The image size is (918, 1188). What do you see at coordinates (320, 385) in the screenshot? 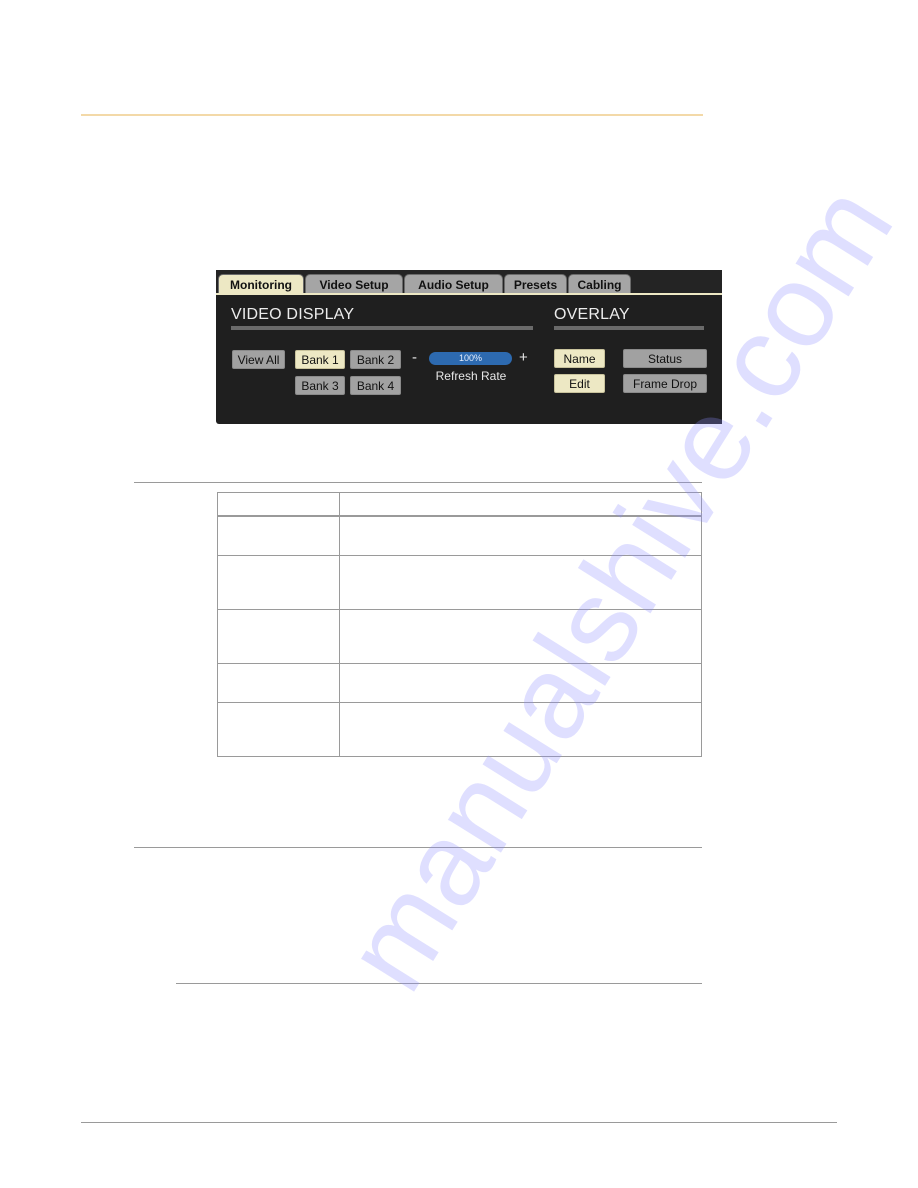
I see `bank-3-button: Bank 3` at bounding box center [320, 385].